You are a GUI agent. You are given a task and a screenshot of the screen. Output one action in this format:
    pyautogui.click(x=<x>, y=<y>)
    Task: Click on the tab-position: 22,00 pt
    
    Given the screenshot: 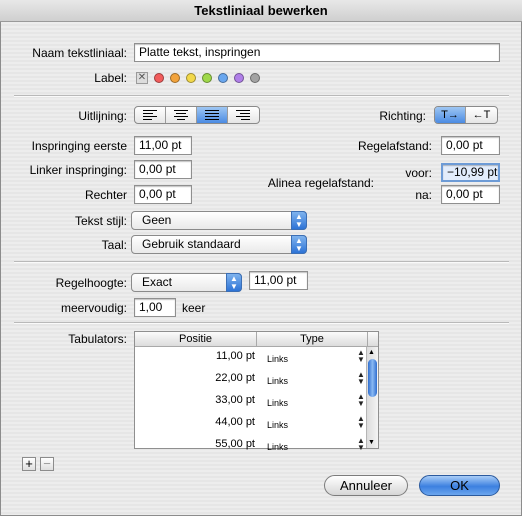 What is the action you would take?
    pyautogui.click(x=235, y=378)
    